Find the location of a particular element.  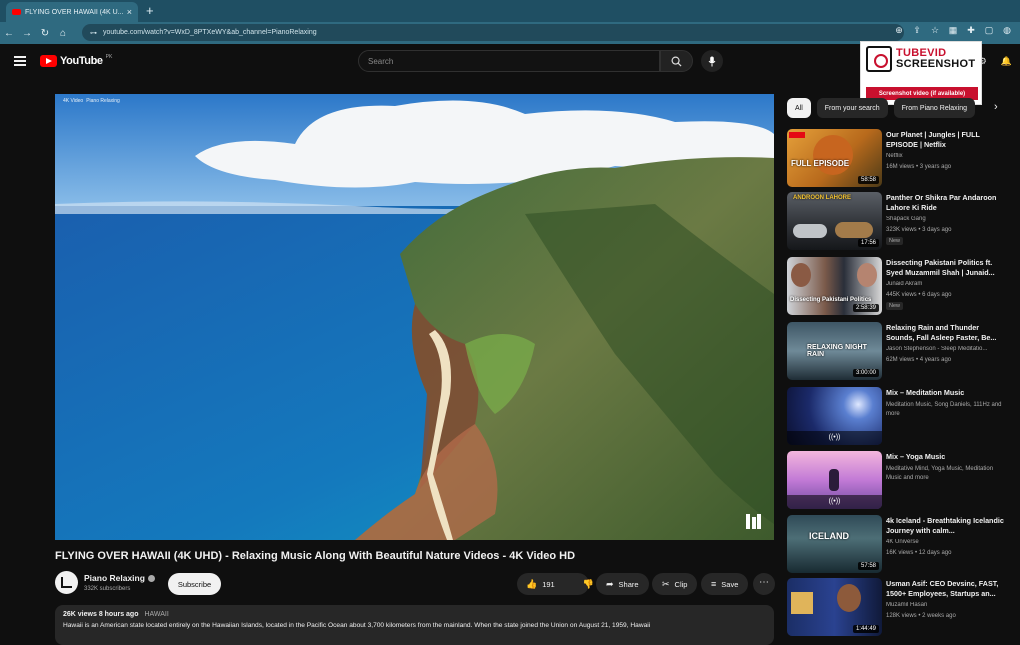

thumbnail: ICELAND 57:58 is located at coordinates (834, 544).